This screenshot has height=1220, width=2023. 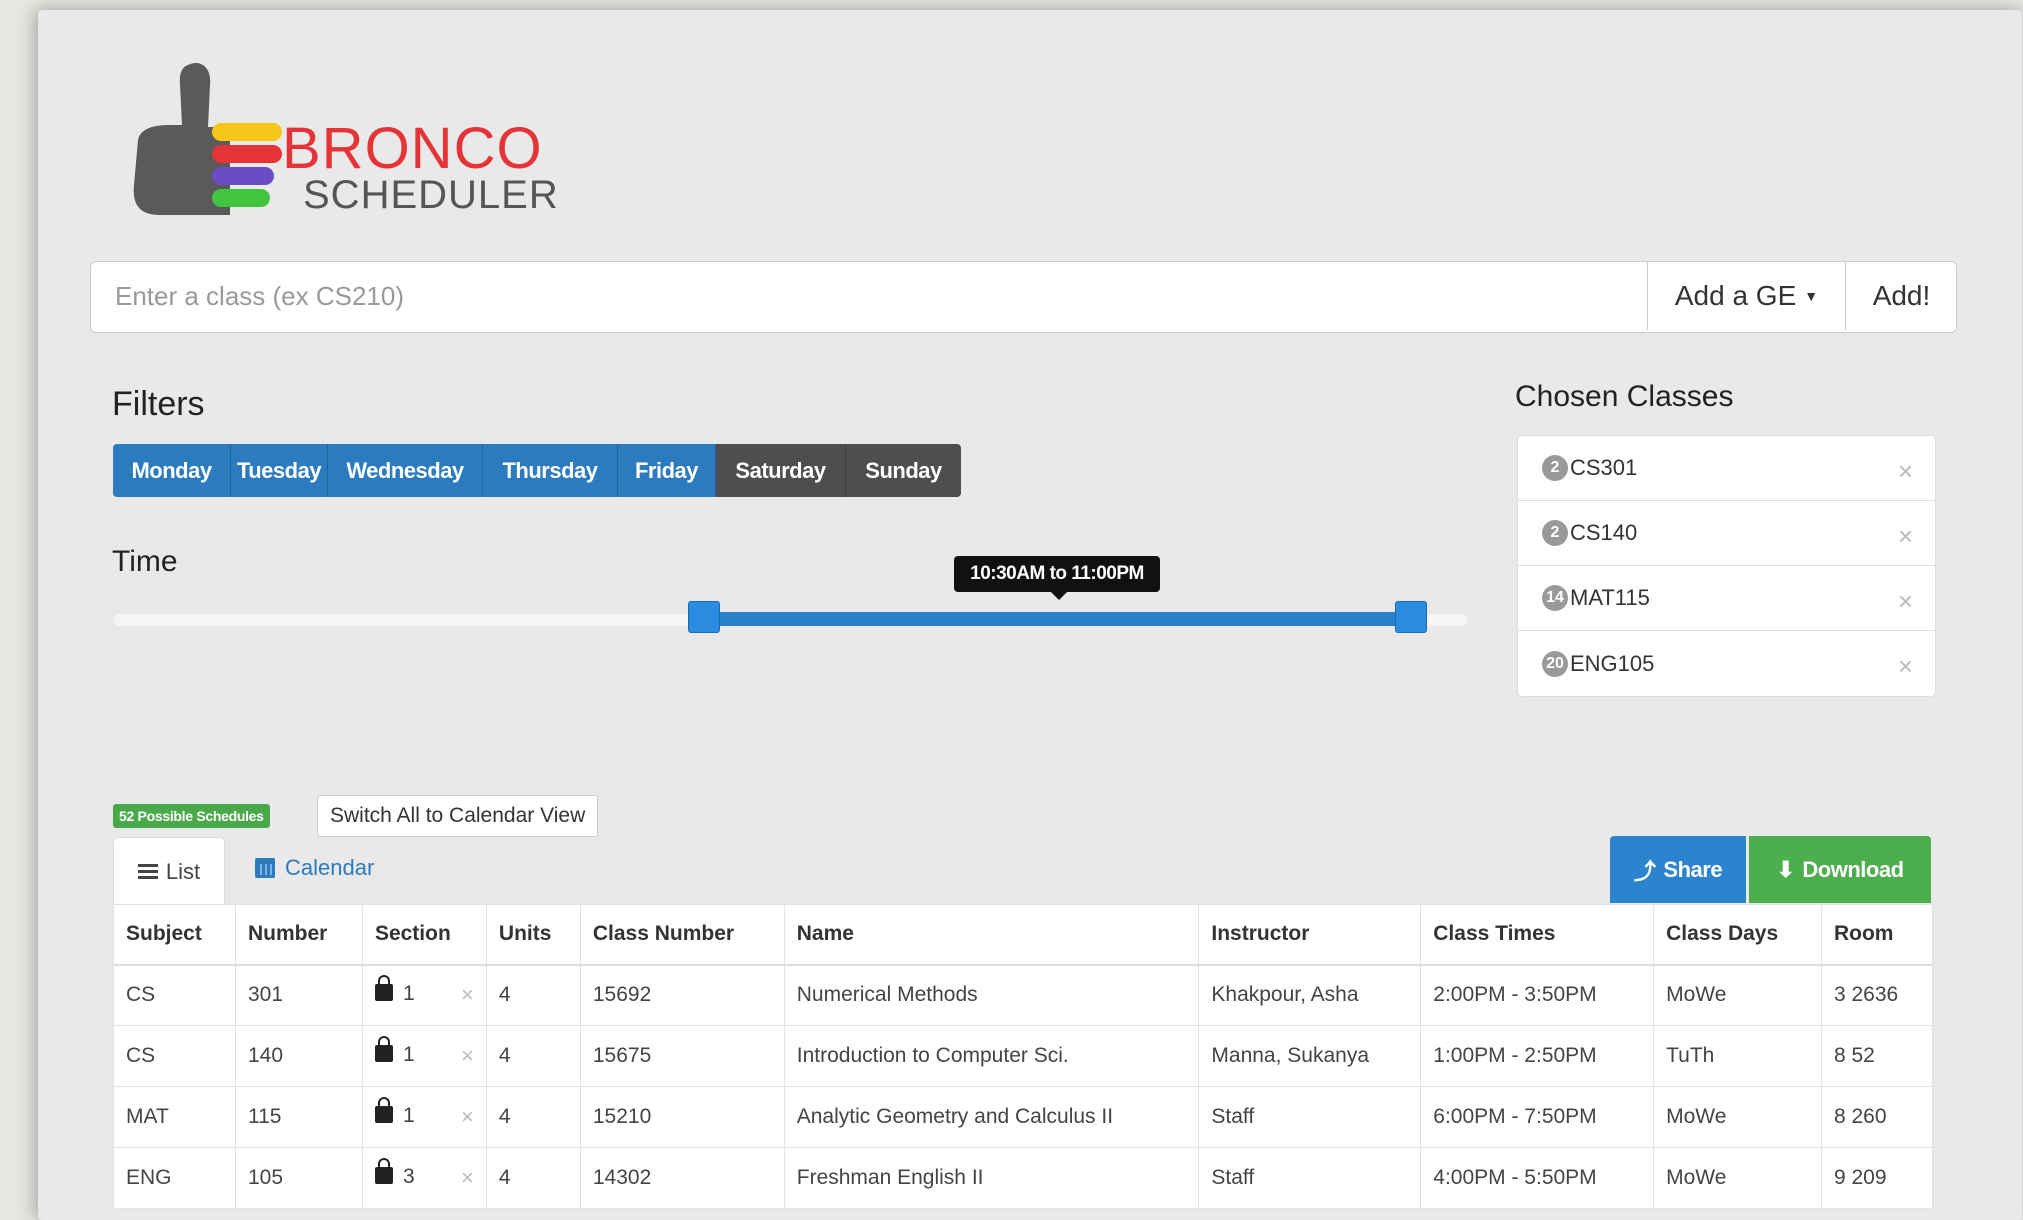 What do you see at coordinates (172, 470) in the screenshot?
I see `day-toggle-monday: Monday` at bounding box center [172, 470].